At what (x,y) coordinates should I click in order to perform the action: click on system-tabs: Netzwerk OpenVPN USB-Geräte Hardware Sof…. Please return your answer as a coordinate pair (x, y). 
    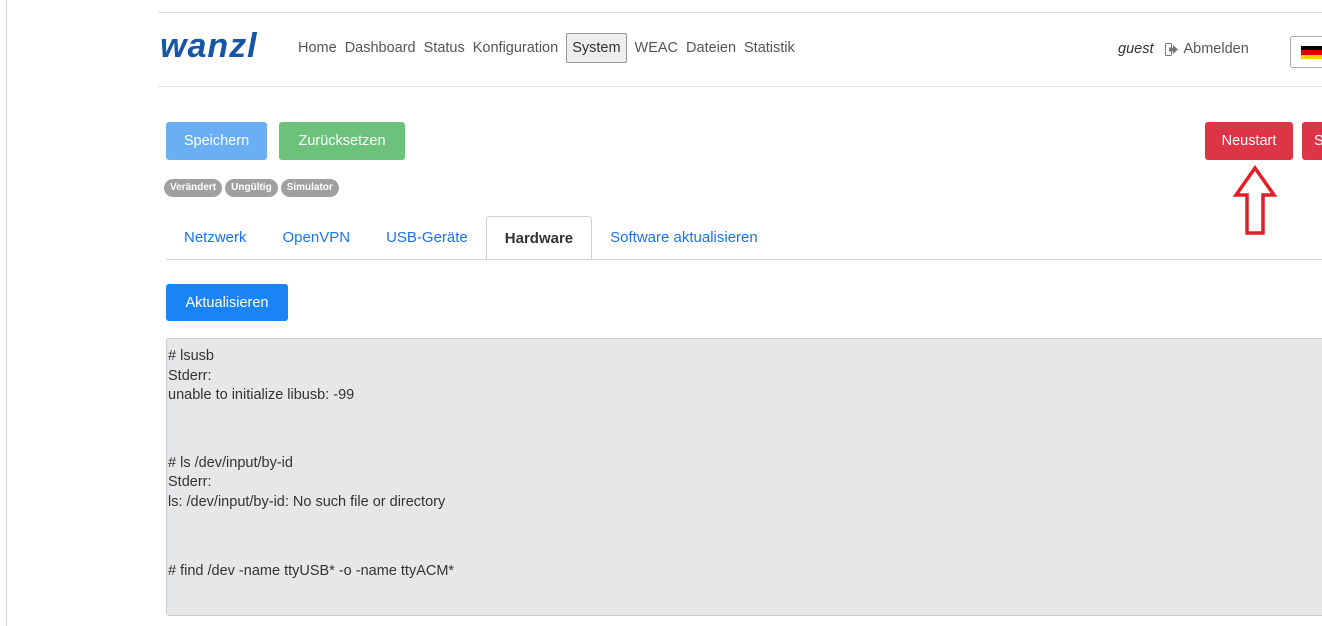
    Looking at the image, I should click on (471, 238).